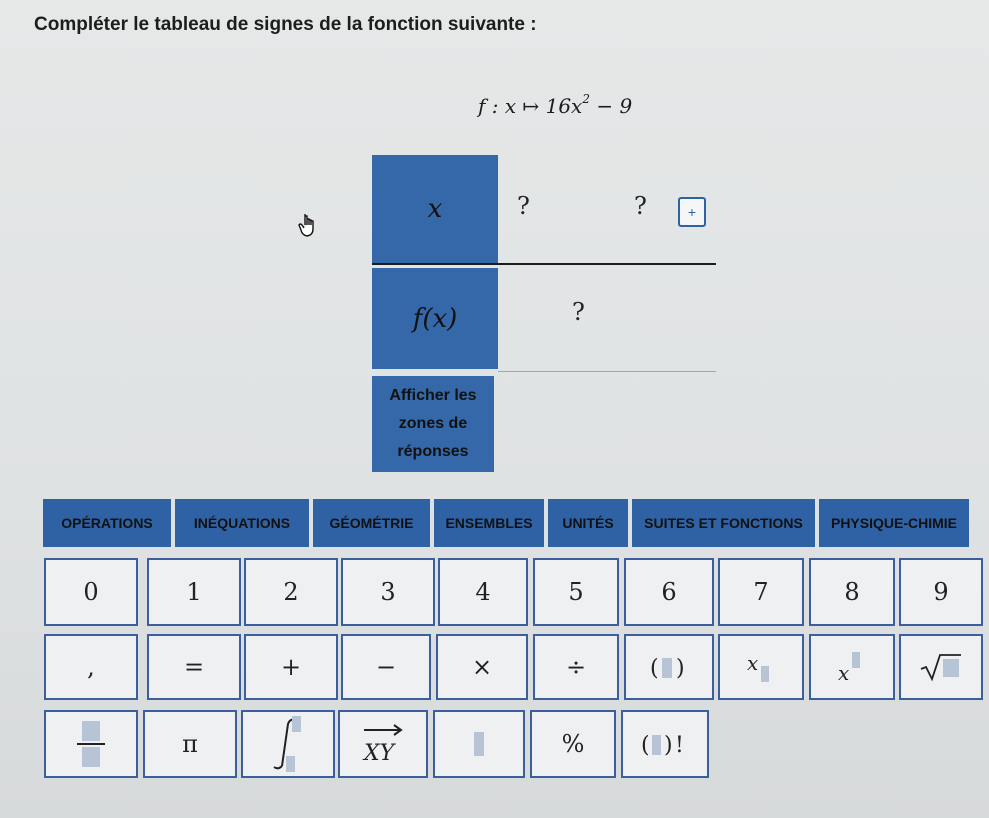  I want to click on vector-icon: XY, so click(382, 745).